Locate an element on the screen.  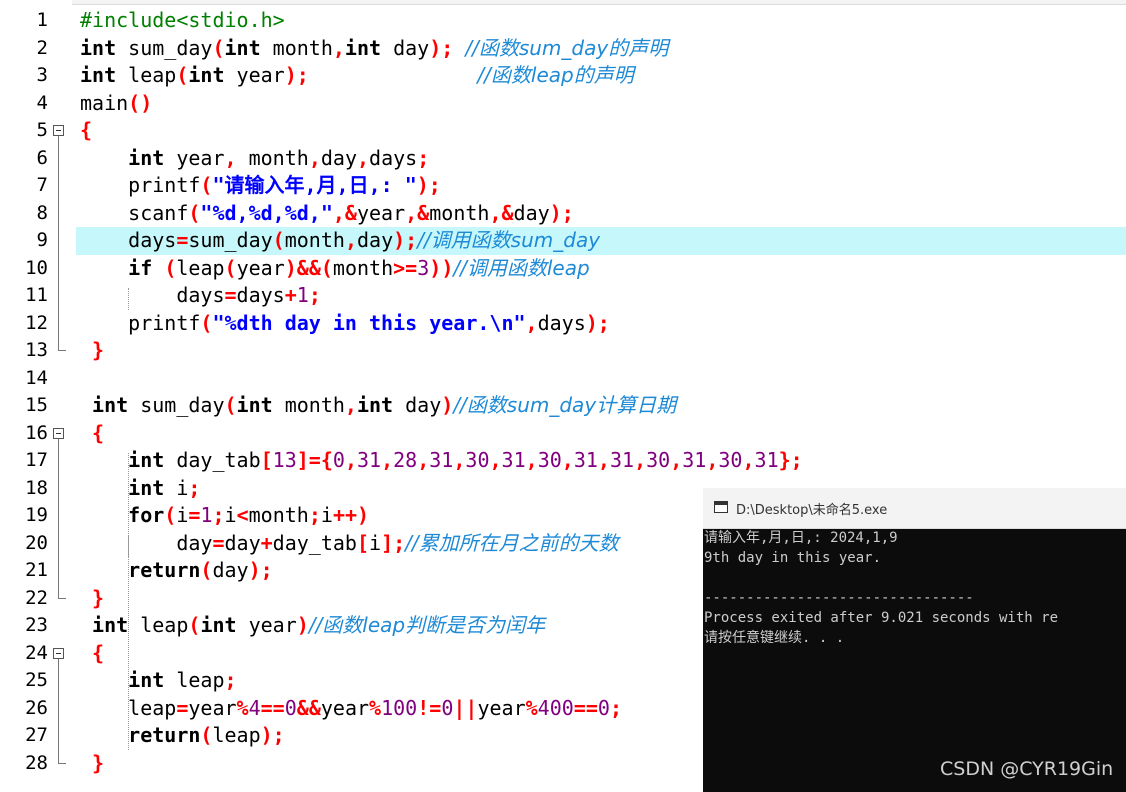
code-line: for(i=1;i<month;i++) is located at coordinates (224, 516).